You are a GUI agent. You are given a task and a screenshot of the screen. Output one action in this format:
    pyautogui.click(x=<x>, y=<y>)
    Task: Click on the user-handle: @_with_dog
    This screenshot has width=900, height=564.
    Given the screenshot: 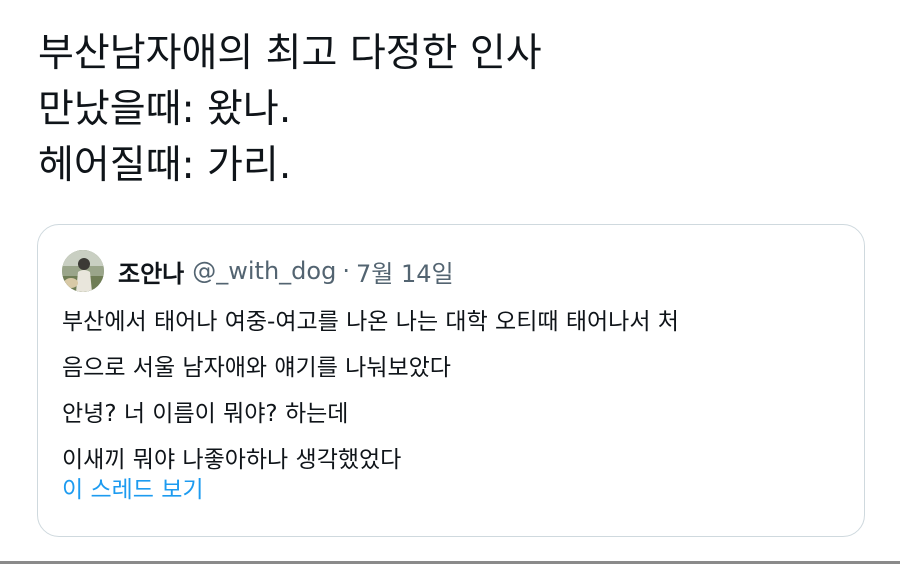 What is the action you would take?
    pyautogui.click(x=264, y=271)
    